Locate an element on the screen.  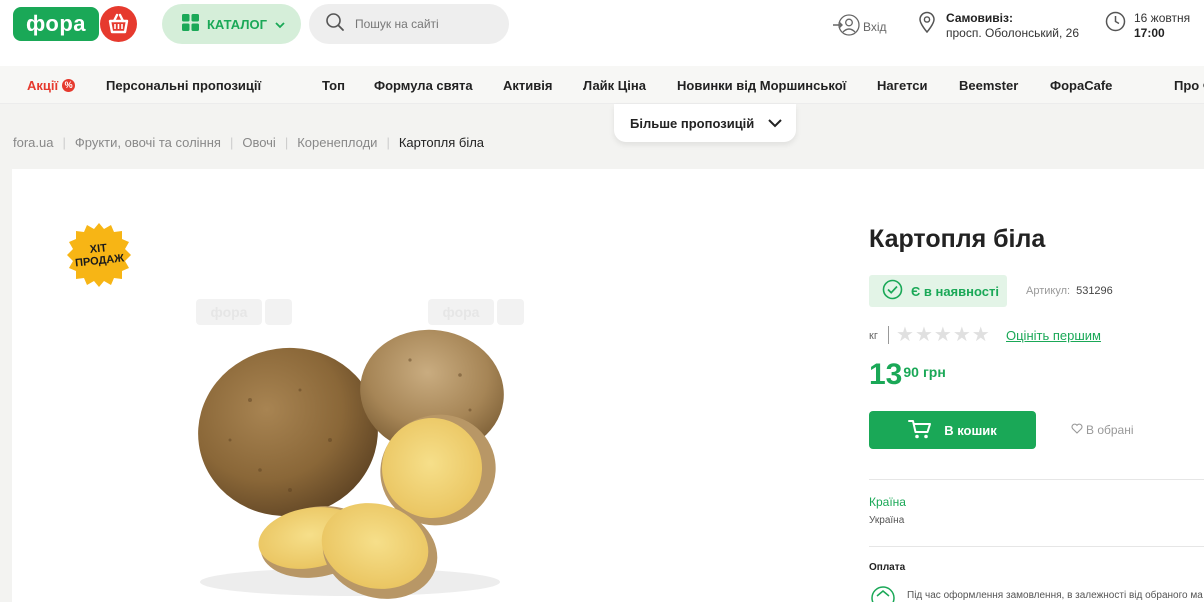
nav-item-morshynska: Новинки від Моршинської is located at coordinates (761, 85).